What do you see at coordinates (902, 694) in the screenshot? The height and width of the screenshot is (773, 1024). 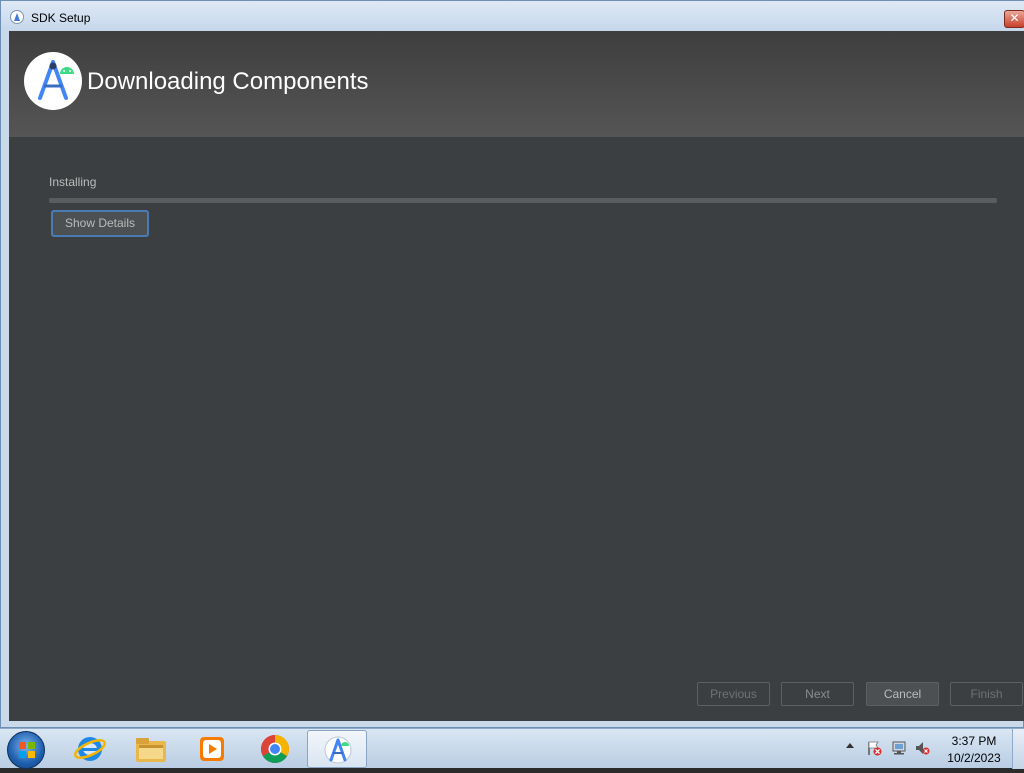 I see `cancel-button: Cancel` at bounding box center [902, 694].